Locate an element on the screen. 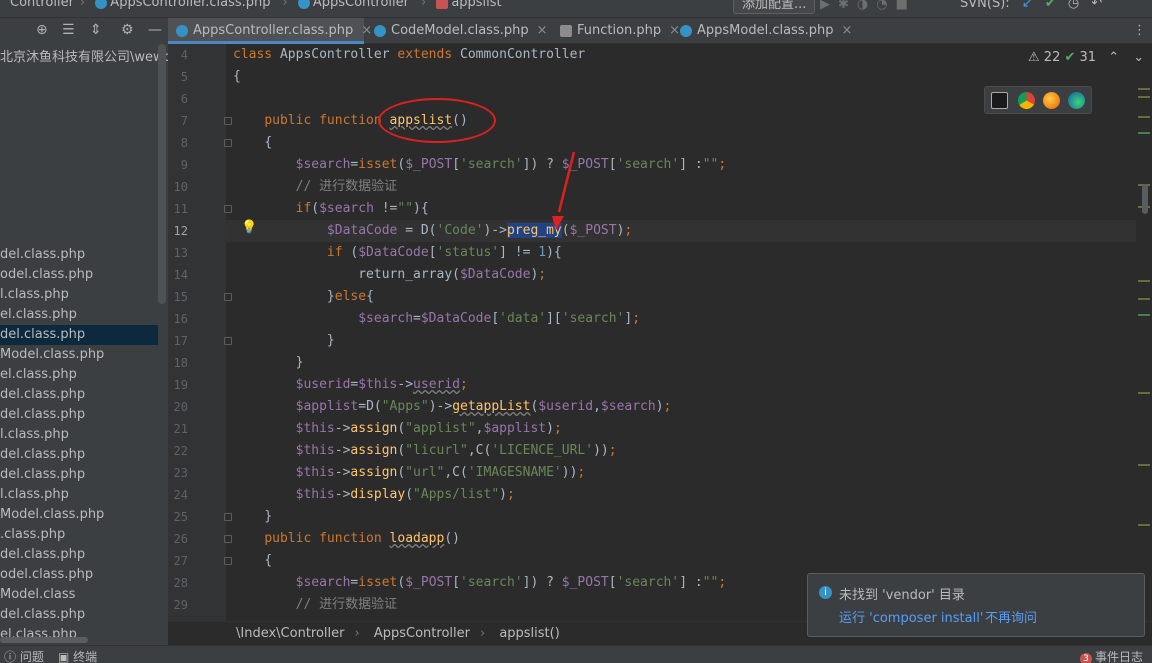 The height and width of the screenshot is (663, 1152). method-icon is located at coordinates (442, 4).